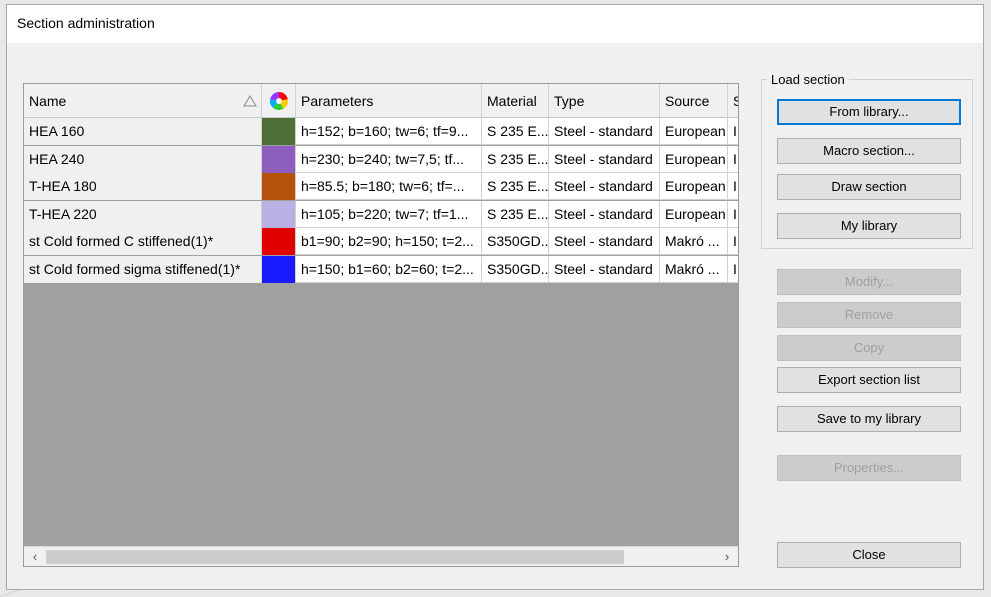 The width and height of the screenshot is (991, 597). I want to click on column-header-parameters: Parameters, so click(389, 101).